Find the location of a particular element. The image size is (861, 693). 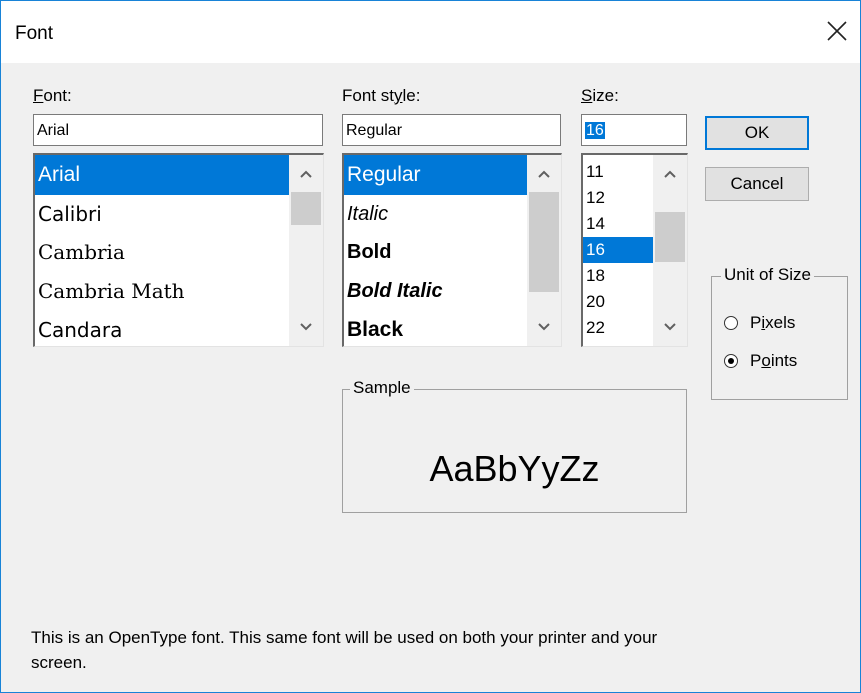

font-list-item-arial: Arial is located at coordinates (162, 175).